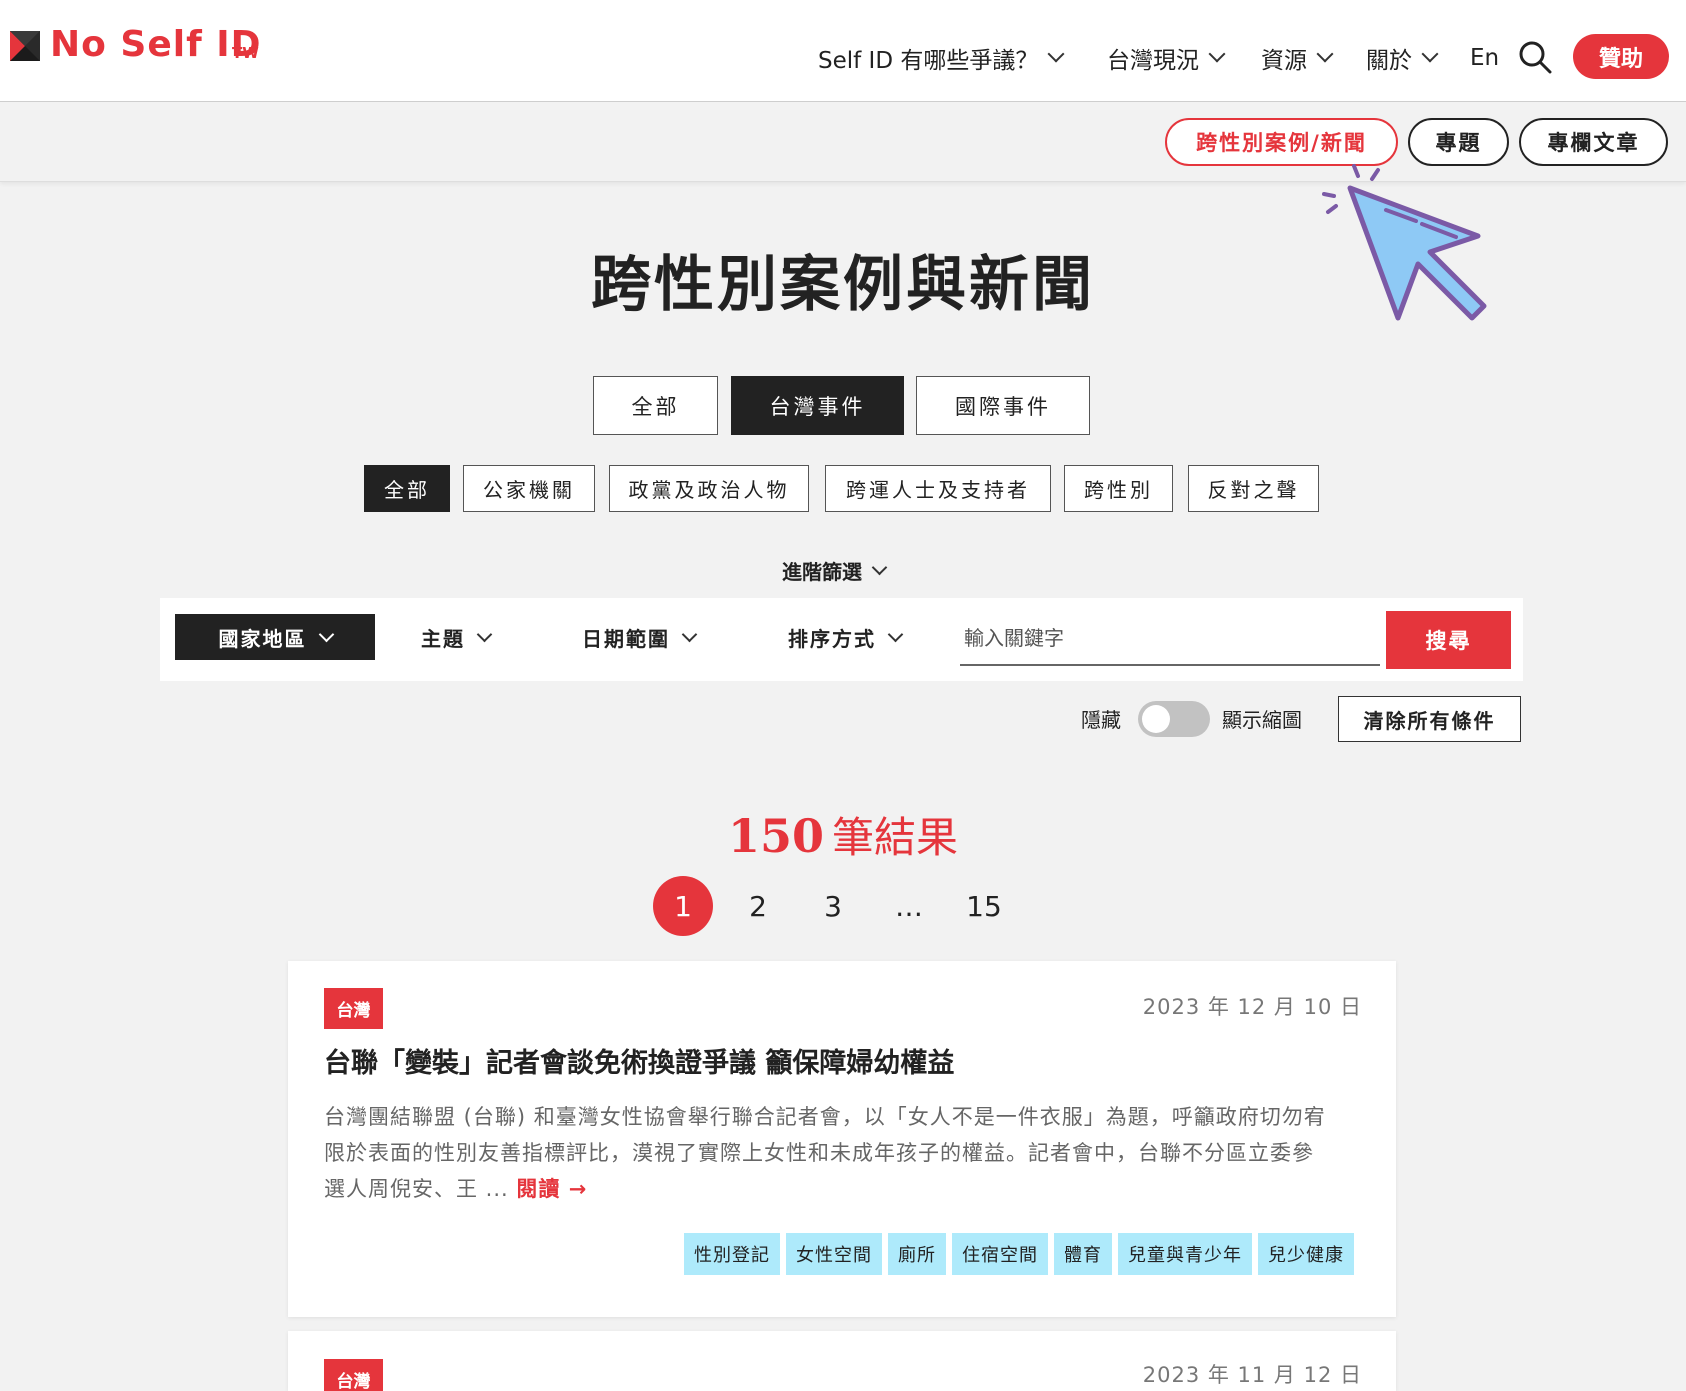 The height and width of the screenshot is (1391, 1686). Describe the element at coordinates (1284, 61) in the screenshot. I see `nav-item-label: 資源` at that location.